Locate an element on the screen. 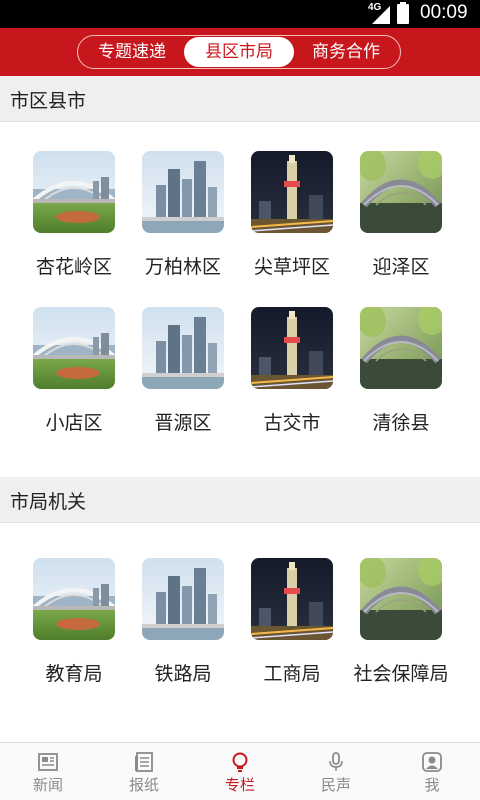 This screenshot has height=800, width=480. section-header: 市区县市 is located at coordinates (240, 99).